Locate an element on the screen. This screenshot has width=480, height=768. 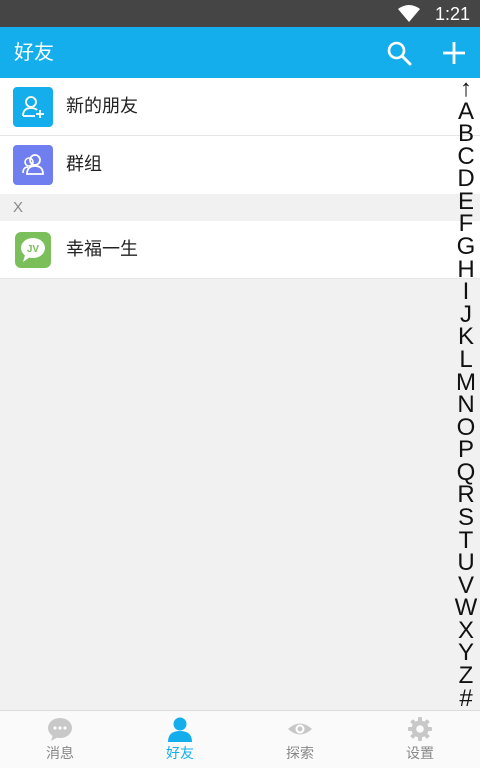
index-letter: U is located at coordinates (465, 563).